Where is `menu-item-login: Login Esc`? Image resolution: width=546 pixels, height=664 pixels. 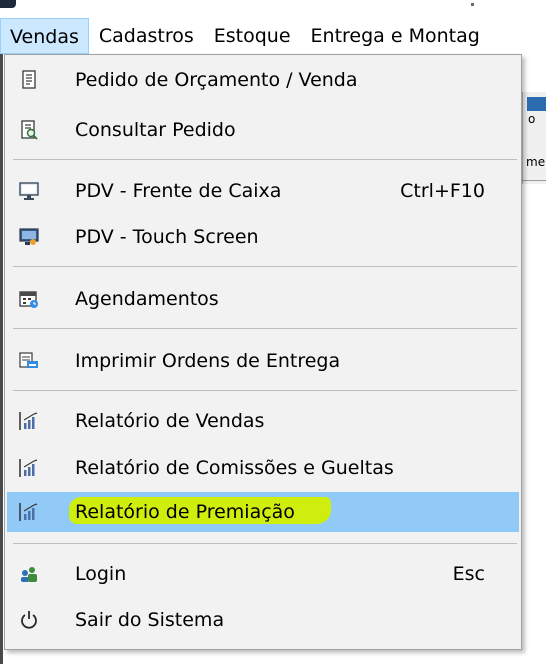
menu-item-login: Login Esc is located at coordinates (263, 574).